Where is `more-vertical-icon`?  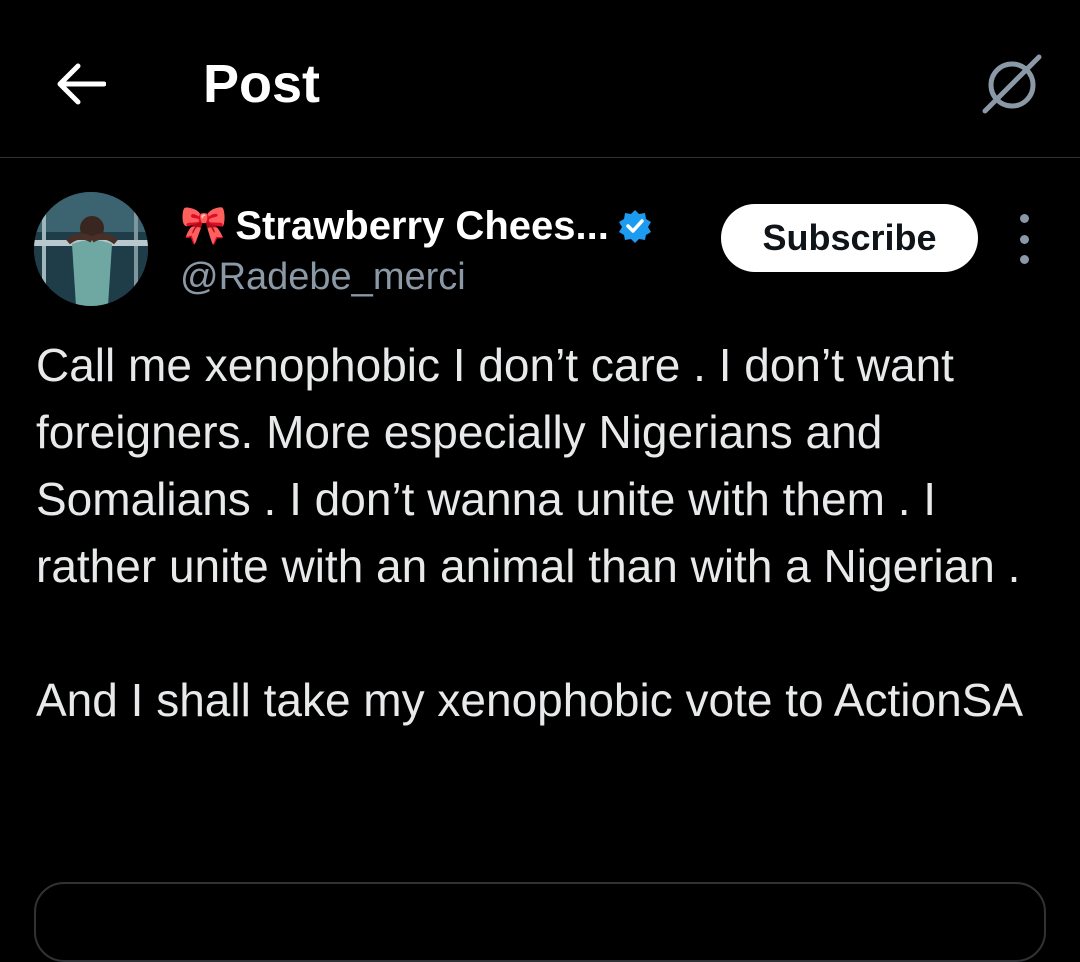
more-vertical-icon is located at coordinates (1024, 218).